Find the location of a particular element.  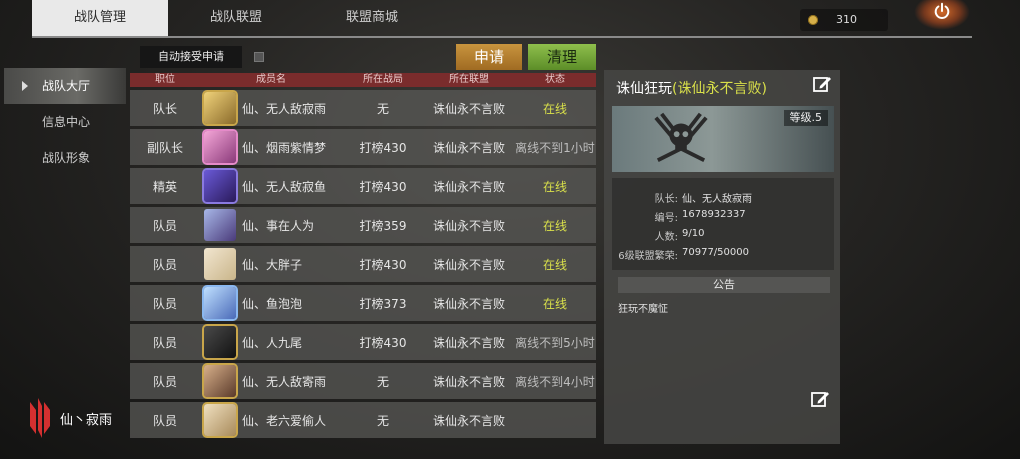

member-status: 离线不到1小时 is located at coordinates (555, 147).